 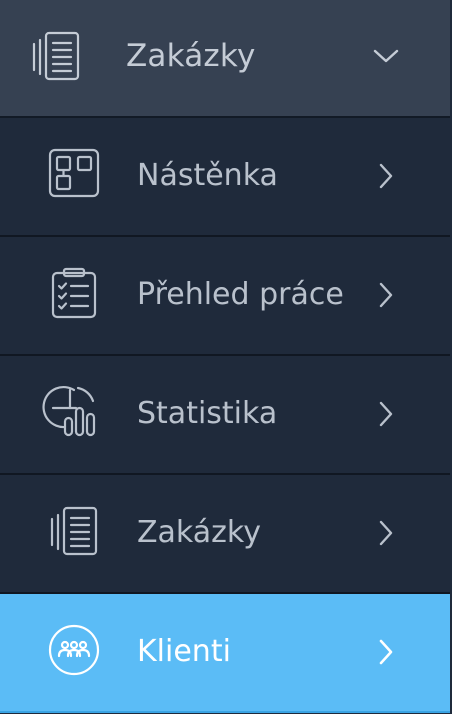 What do you see at coordinates (240, 294) in the screenshot?
I see `menu-item-label: Přehled práce` at bounding box center [240, 294].